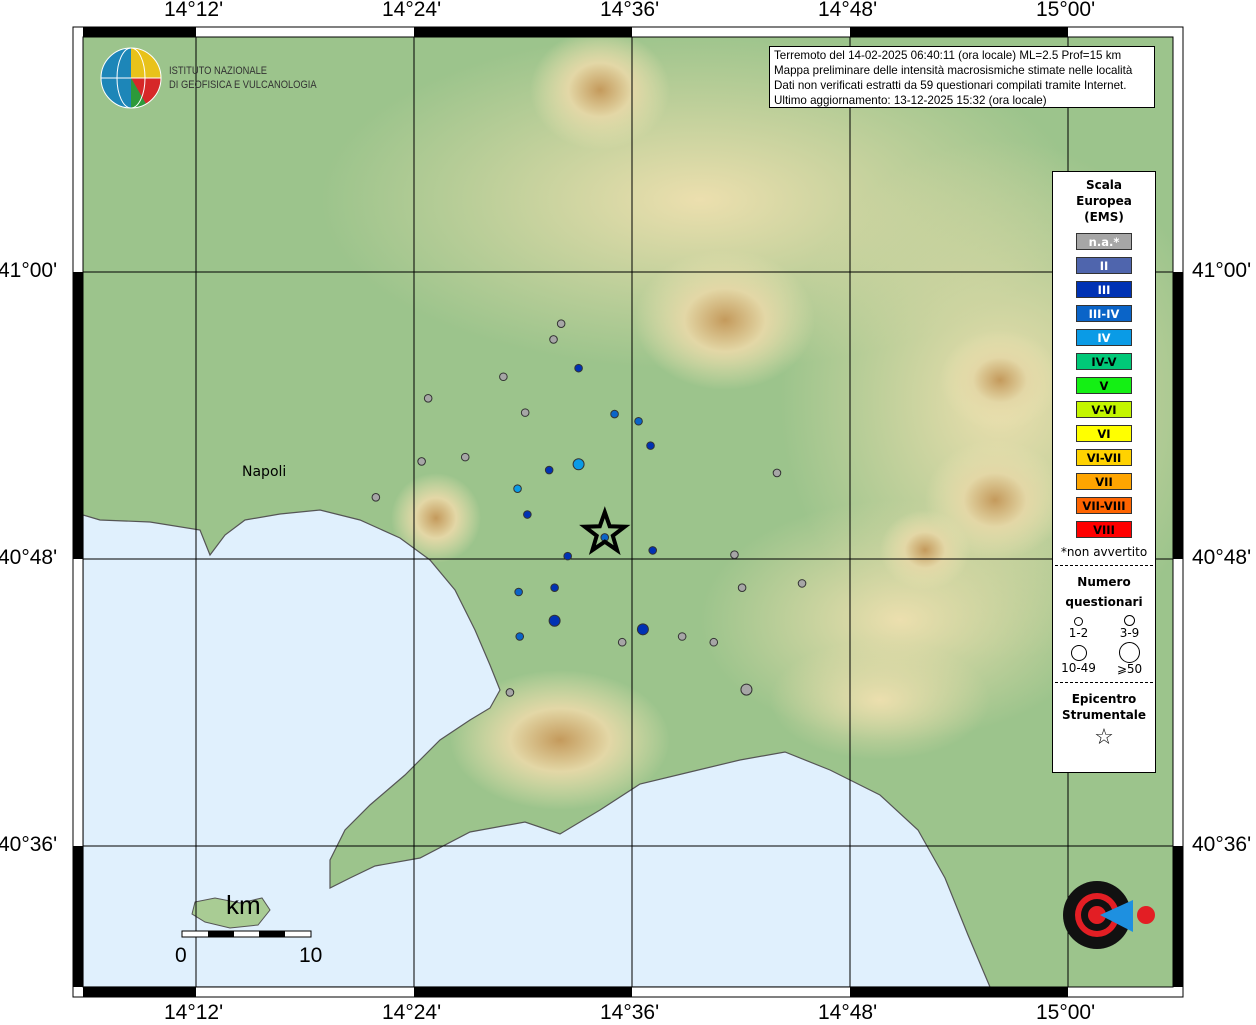  What do you see at coordinates (1104, 737) in the screenshot?
I see `star-icon: ☆` at bounding box center [1104, 737].